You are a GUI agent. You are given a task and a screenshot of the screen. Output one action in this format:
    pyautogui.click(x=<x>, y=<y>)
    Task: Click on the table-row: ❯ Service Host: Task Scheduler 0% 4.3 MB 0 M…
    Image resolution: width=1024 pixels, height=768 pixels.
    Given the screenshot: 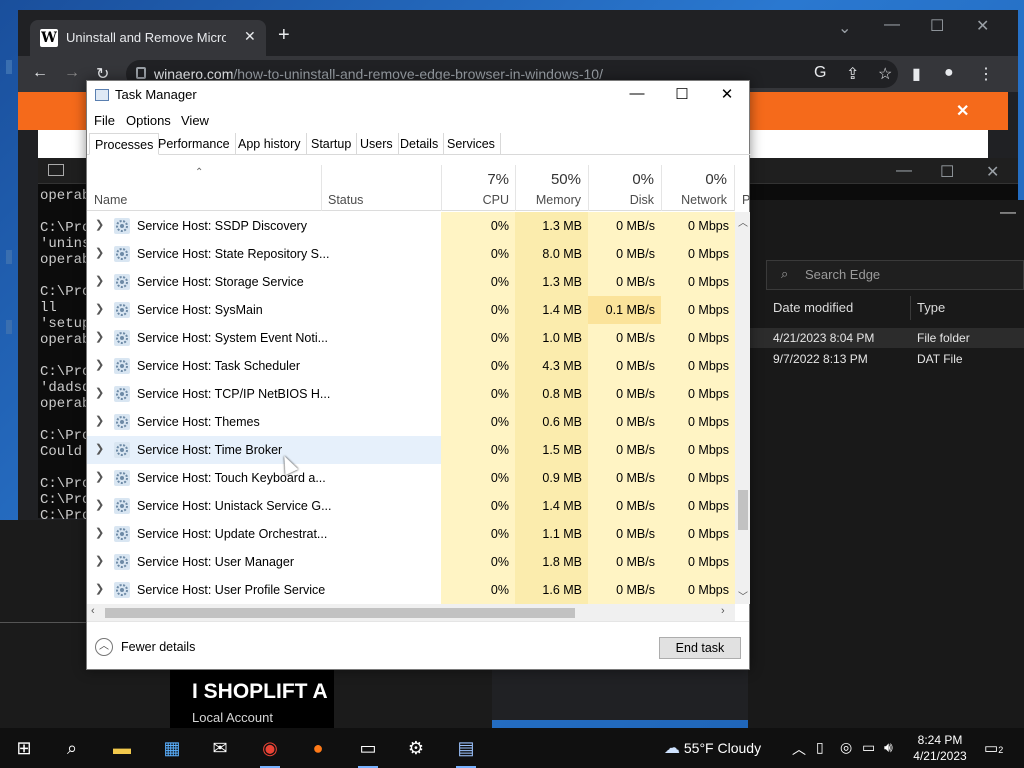 What is the action you would take?
    pyautogui.click(x=411, y=366)
    